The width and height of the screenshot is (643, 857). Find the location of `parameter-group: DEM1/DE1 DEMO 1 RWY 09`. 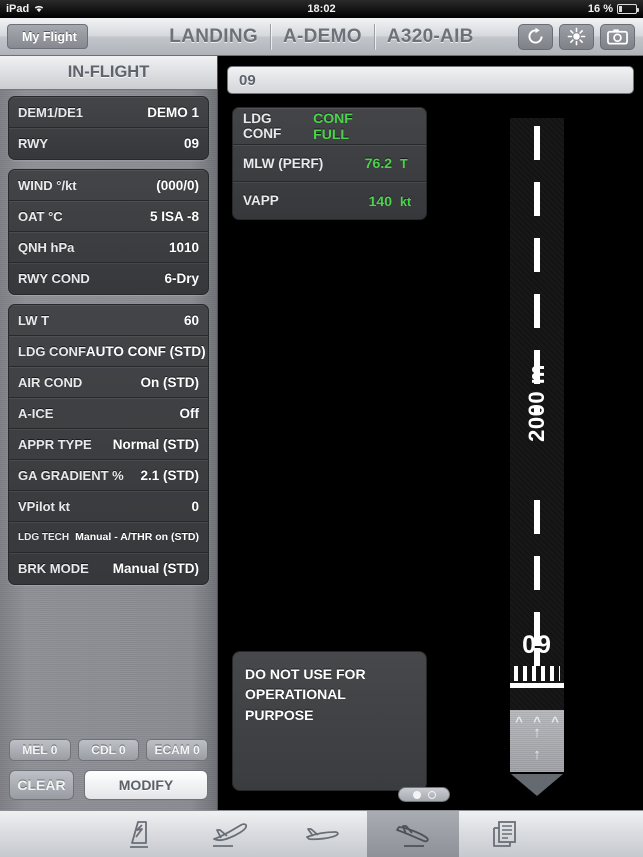

parameter-group: DEM1/DE1 DEMO 1 RWY 09 is located at coordinates (108, 128).